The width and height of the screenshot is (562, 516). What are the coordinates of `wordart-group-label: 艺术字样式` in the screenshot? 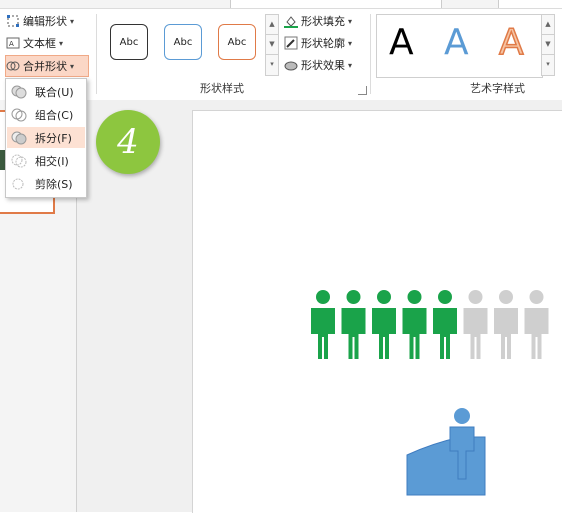 It's located at (497, 88).